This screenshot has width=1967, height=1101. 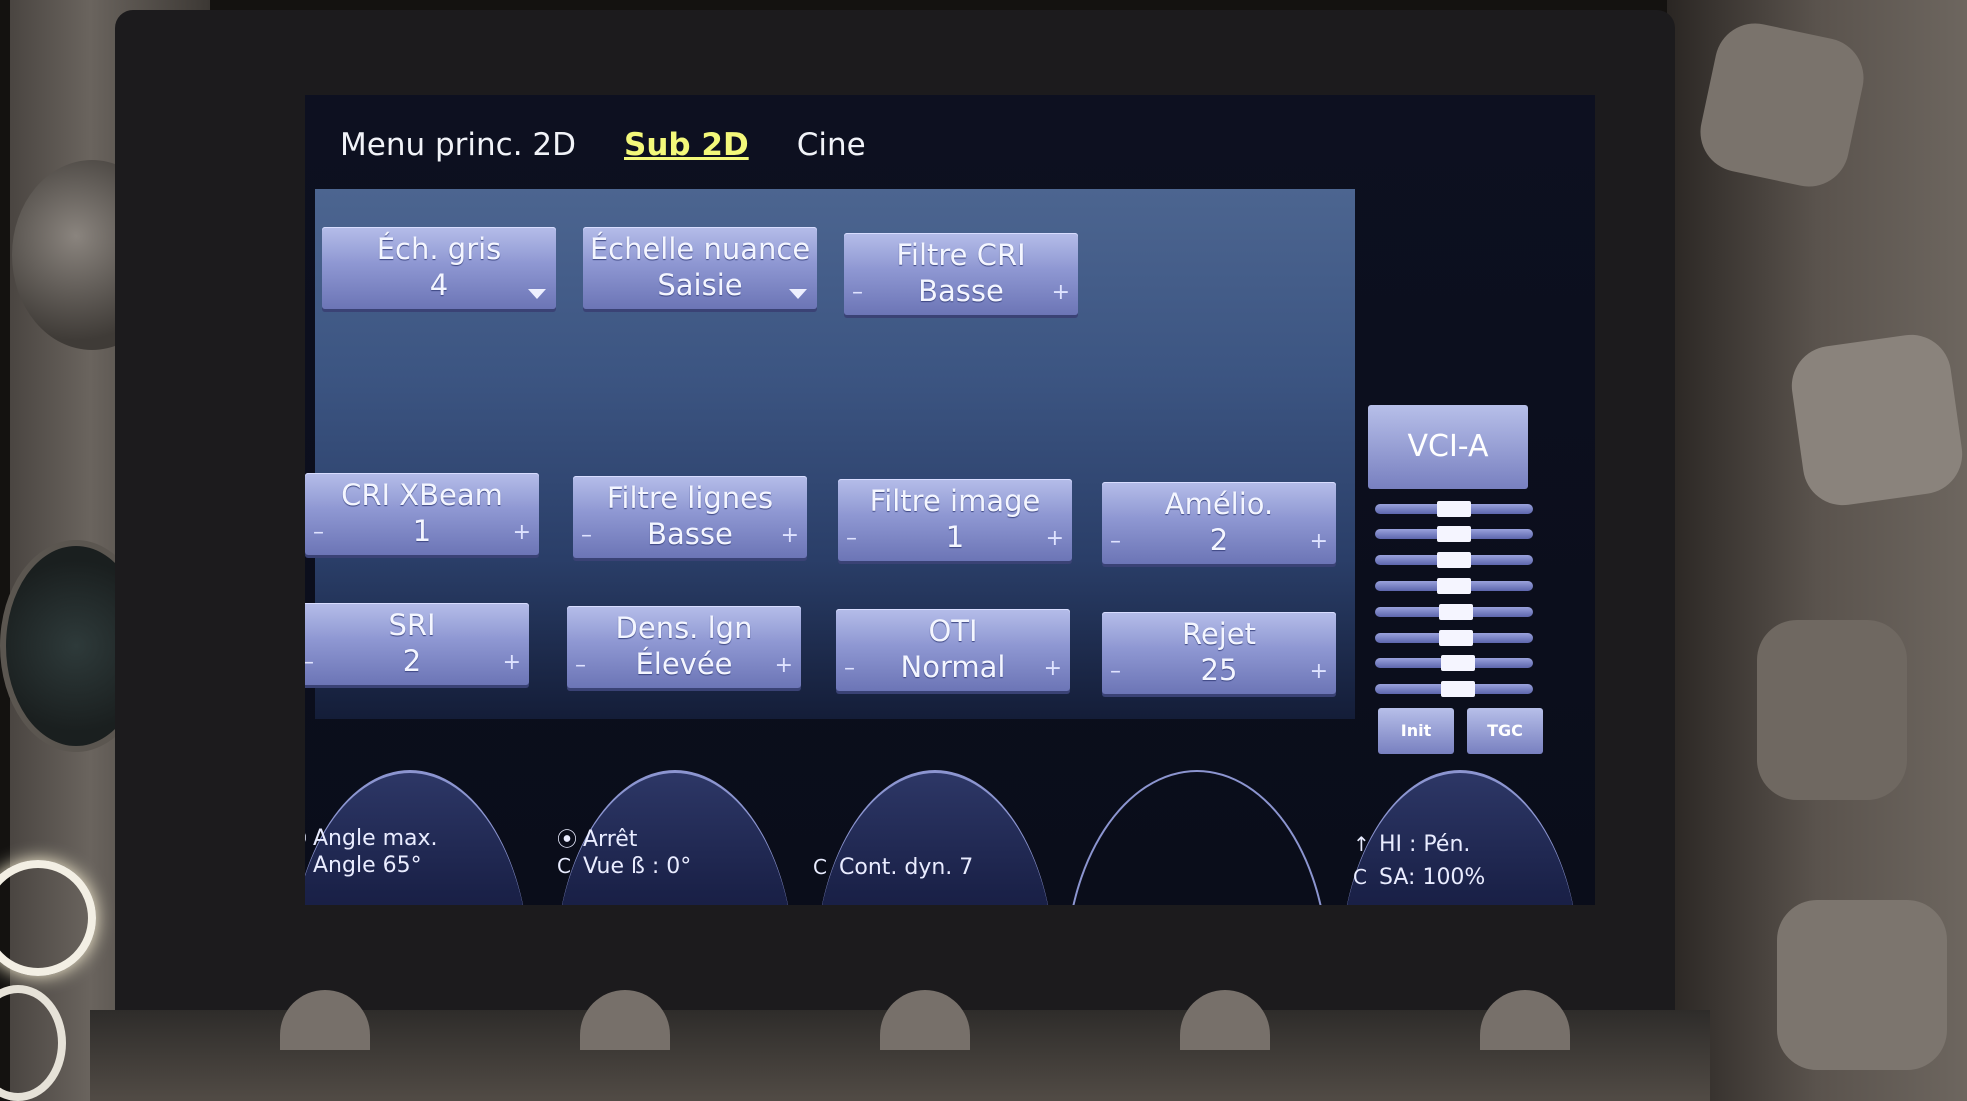 I want to click on filtre-lignes-button: Filtre lignes Basse – +, so click(x=690, y=517).